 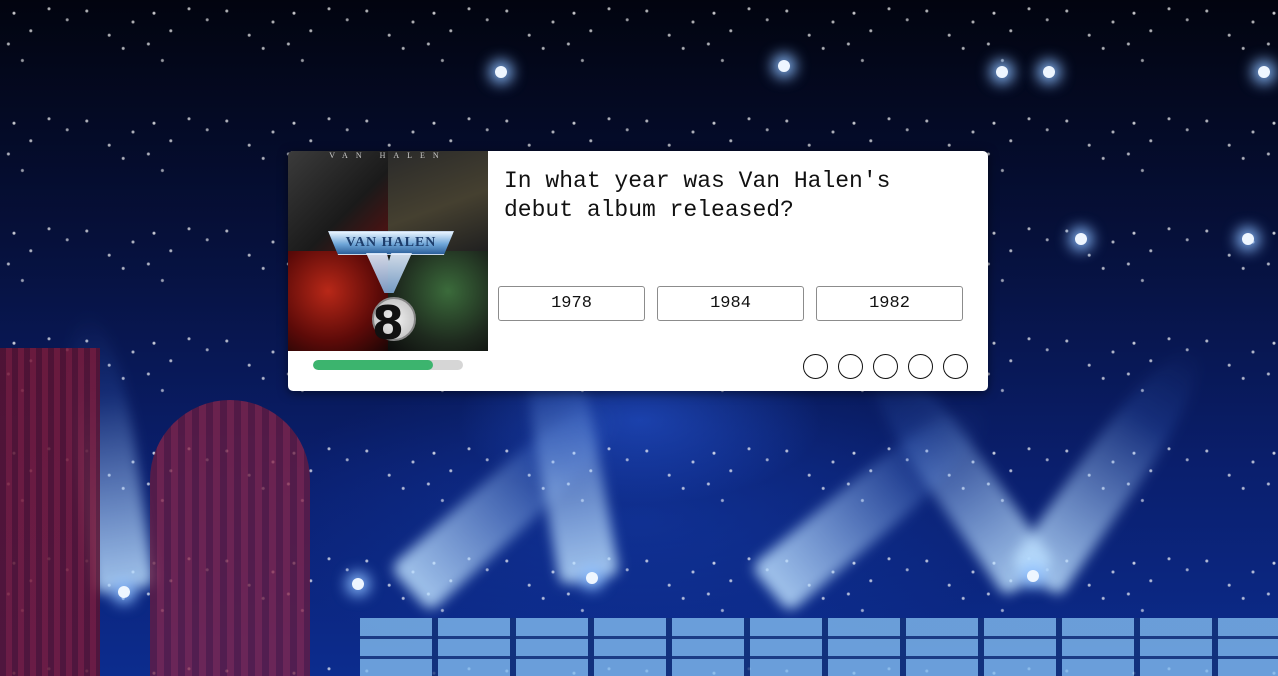 I want to click on answer-options: 1978 1984 1982, so click(x=730, y=303).